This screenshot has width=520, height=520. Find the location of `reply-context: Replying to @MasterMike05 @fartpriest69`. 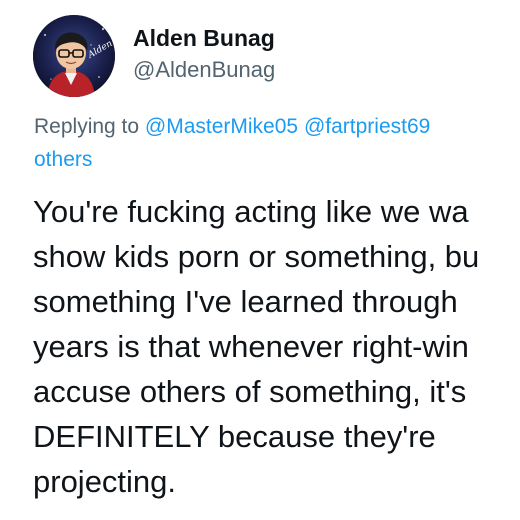

reply-context: Replying to @MasterMike05 @fartpriest69 is located at coordinates (277, 127).